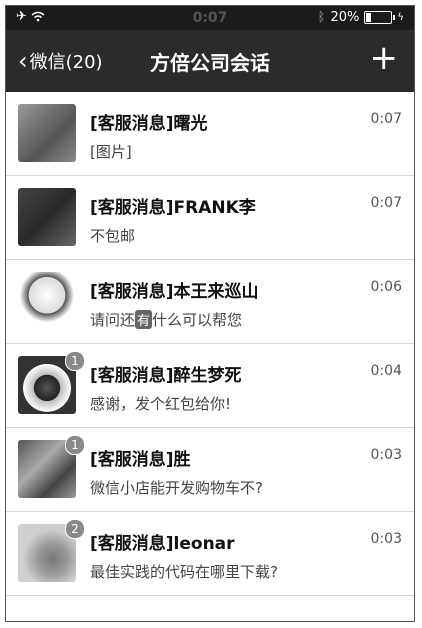 This screenshot has width=422, height=628. What do you see at coordinates (144, 319) in the screenshot?
I see `emoji-icon: 有` at bounding box center [144, 319].